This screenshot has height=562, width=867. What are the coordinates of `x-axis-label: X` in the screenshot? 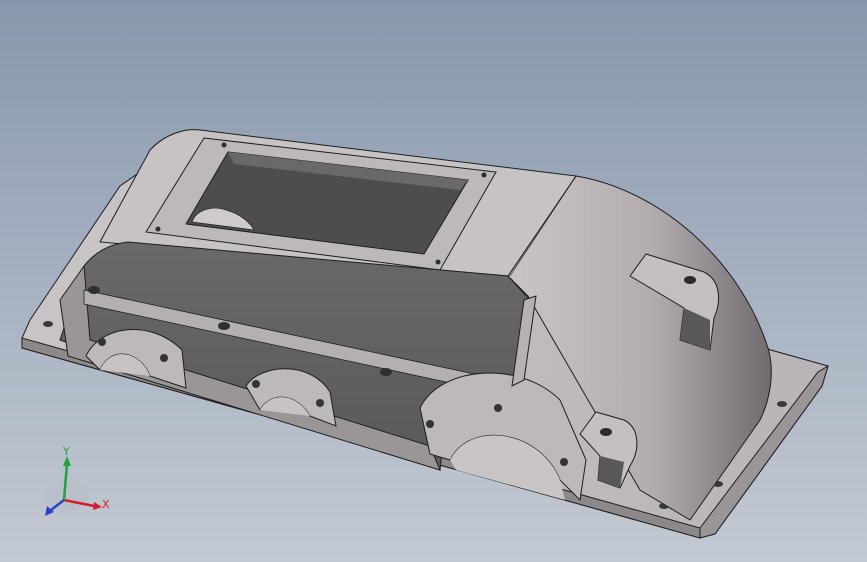 It's located at (106, 504).